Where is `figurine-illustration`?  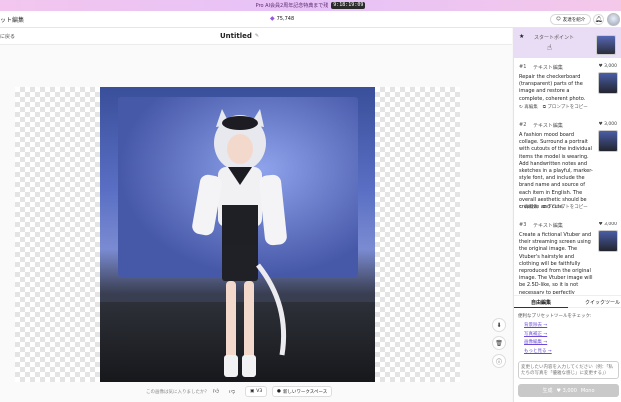
figurine-illustration is located at coordinates (239, 243).